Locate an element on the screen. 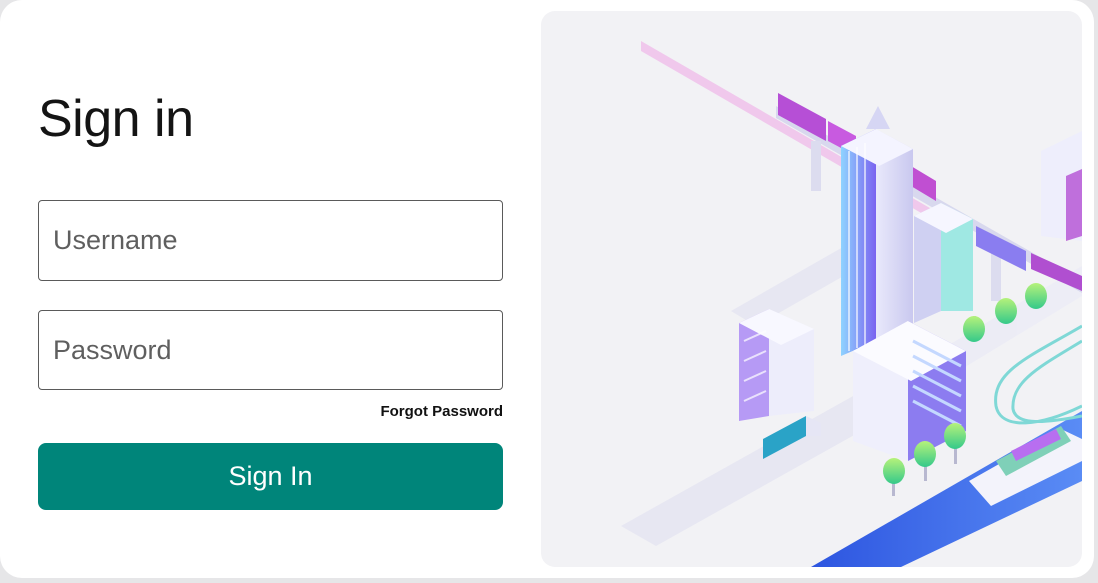 The height and width of the screenshot is (583, 1098). secondary-tower is located at coordinates (943, 263).